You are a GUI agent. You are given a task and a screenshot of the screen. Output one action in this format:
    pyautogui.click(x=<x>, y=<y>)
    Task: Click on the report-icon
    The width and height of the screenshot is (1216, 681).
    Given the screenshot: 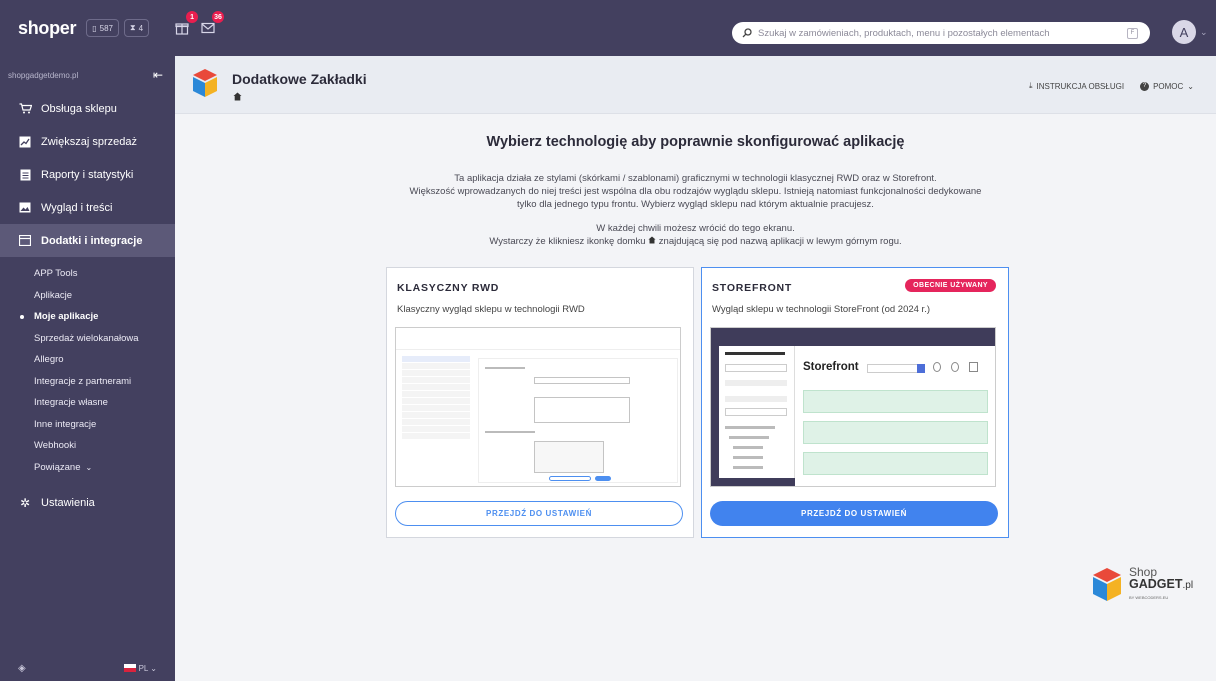 What is the action you would take?
    pyautogui.click(x=25, y=175)
    